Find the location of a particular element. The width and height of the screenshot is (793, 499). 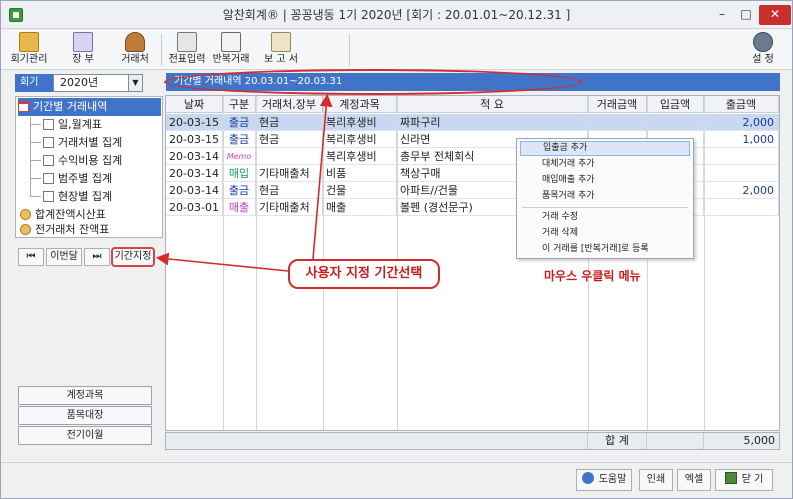

next-period-button: ⏭ is located at coordinates (97, 257).